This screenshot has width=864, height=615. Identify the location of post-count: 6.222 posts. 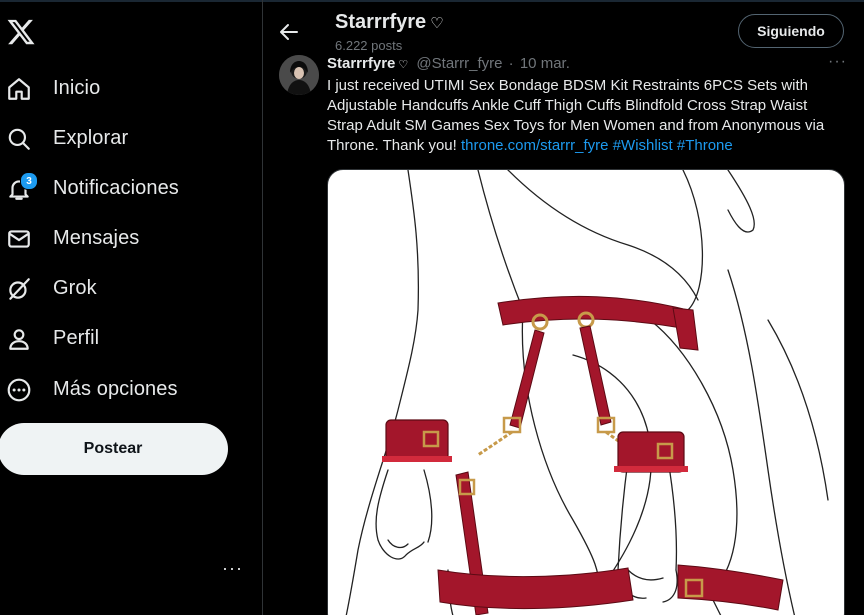
(369, 45).